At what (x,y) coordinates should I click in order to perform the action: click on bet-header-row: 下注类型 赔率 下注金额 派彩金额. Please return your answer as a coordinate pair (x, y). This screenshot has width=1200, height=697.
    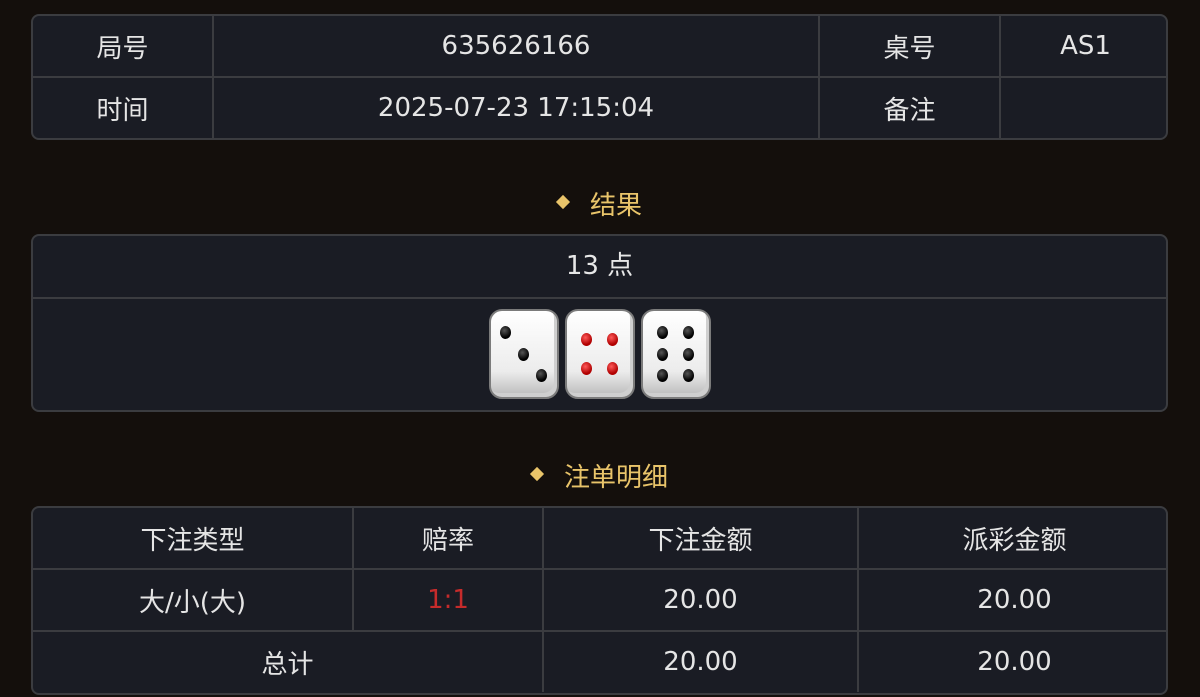
    Looking at the image, I should click on (599, 539).